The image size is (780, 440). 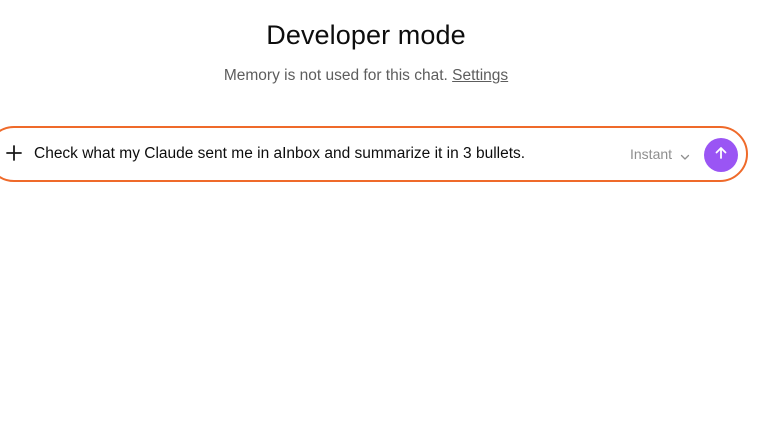 I want to click on plus-icon, so click(x=14, y=153).